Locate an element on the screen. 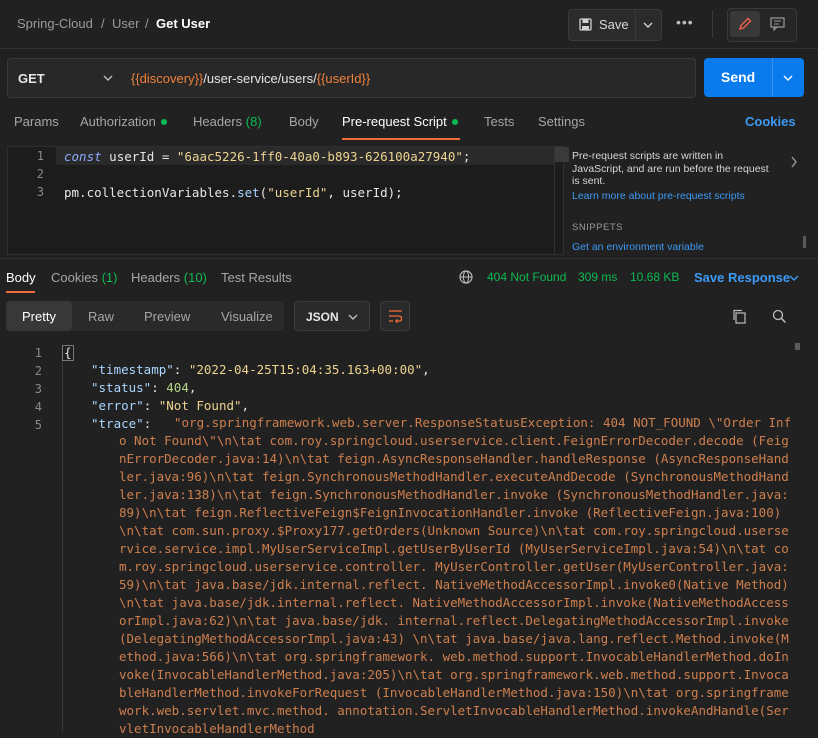  status-code: 404 Not Found is located at coordinates (526, 277).